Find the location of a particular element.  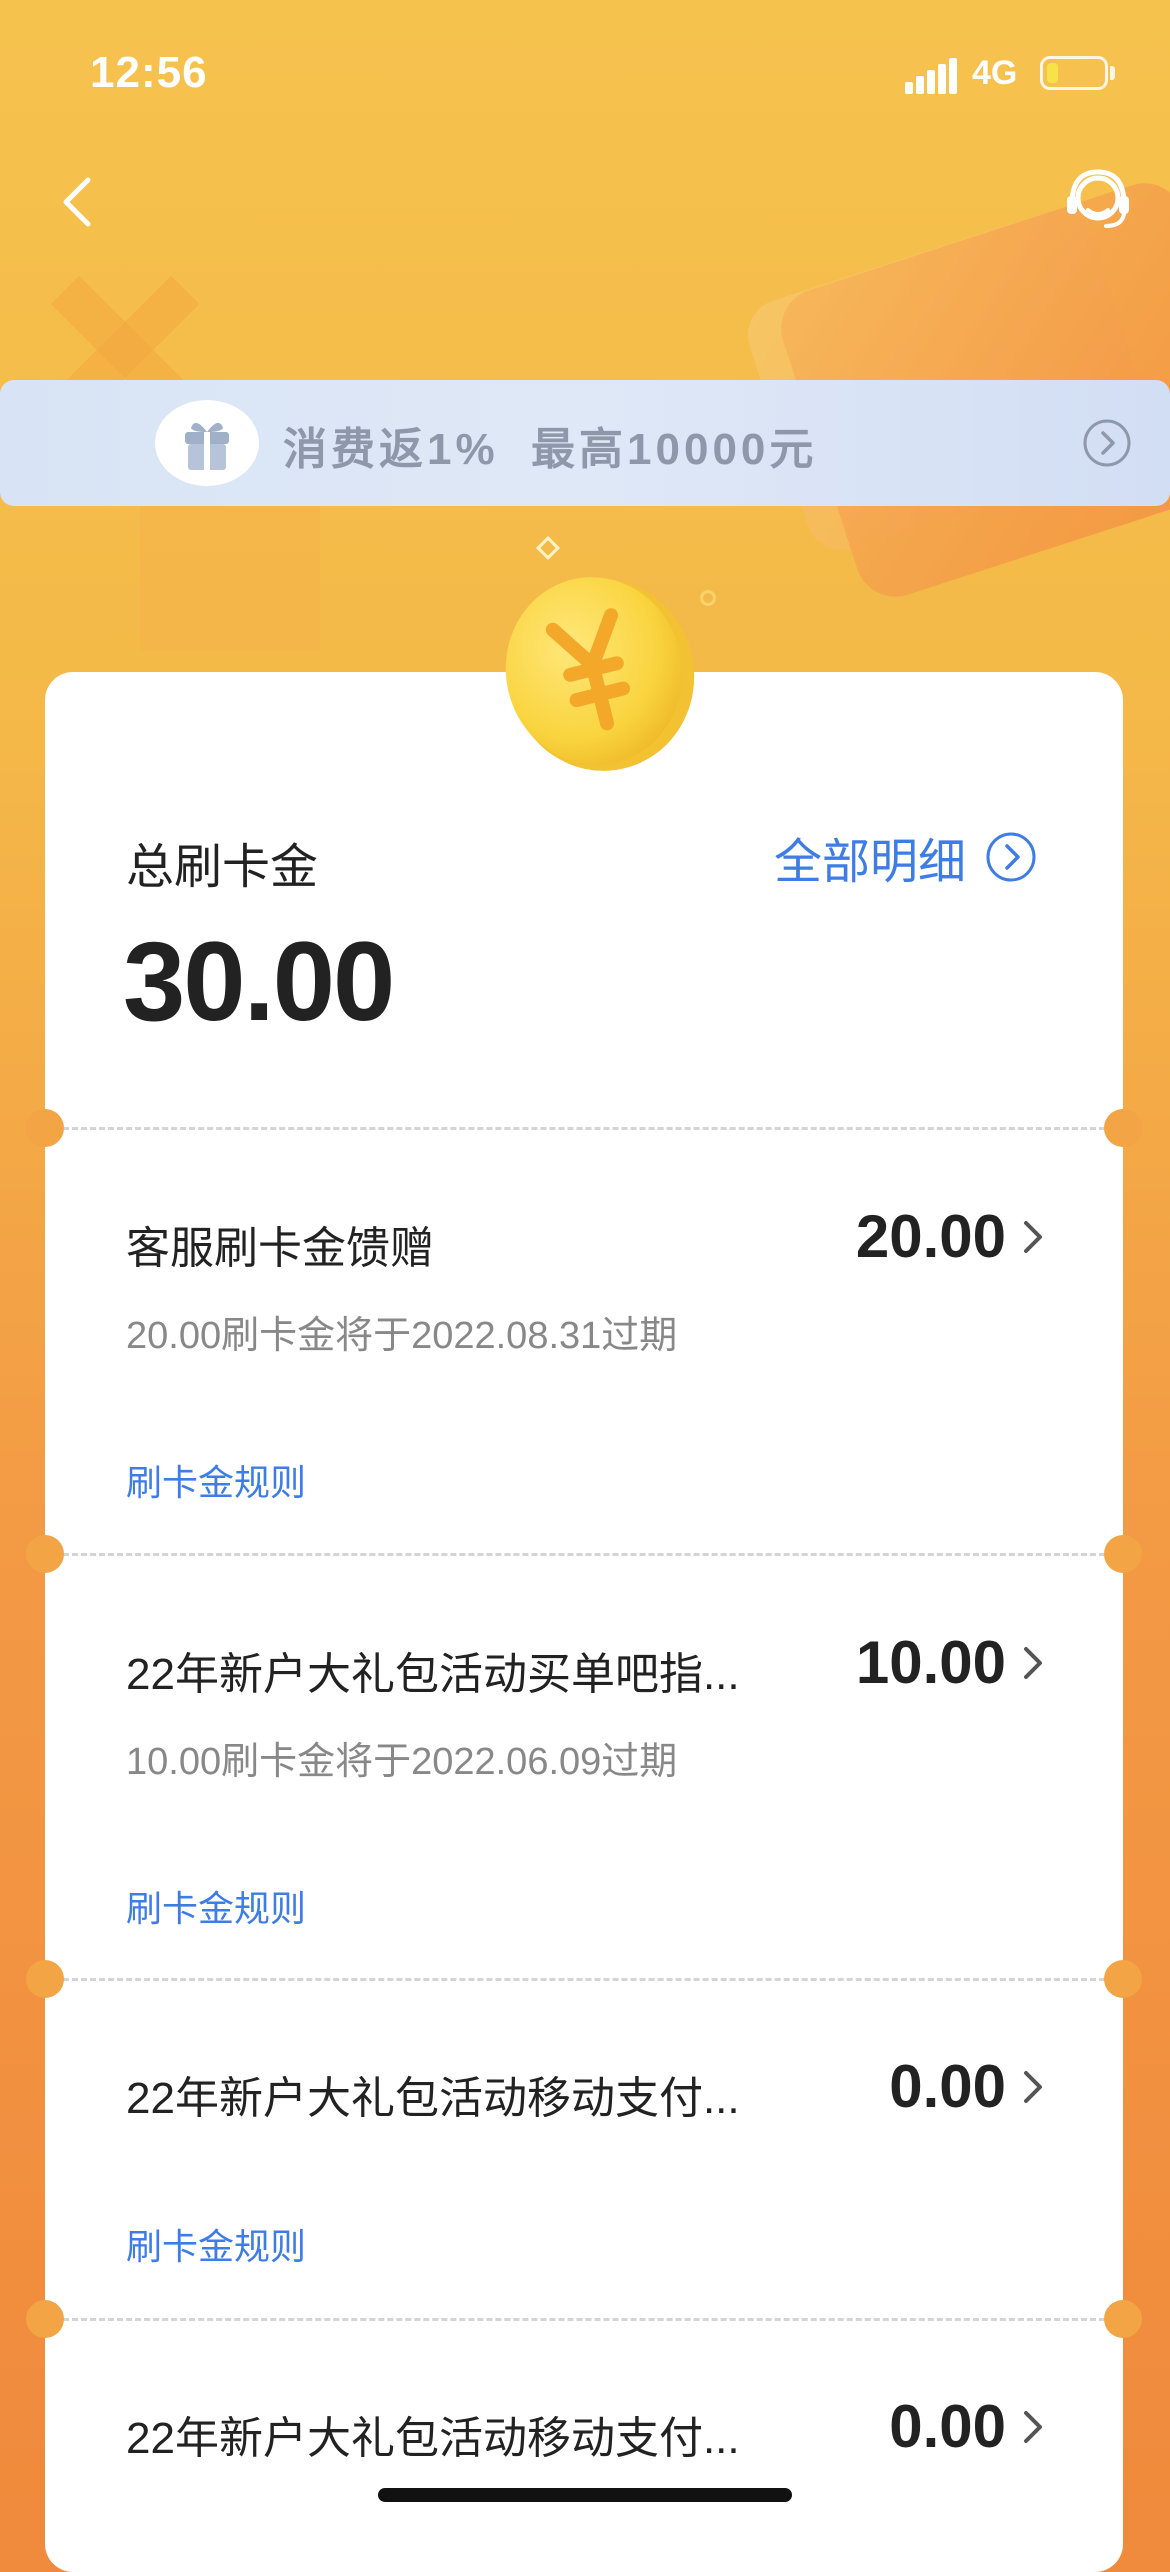

amount-value: 20.00 is located at coordinates (930, 1236).